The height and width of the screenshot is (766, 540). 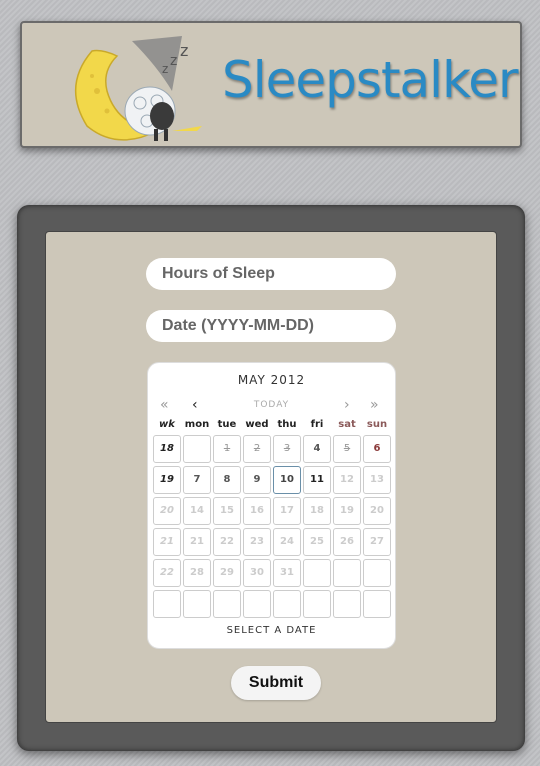 I want to click on sleeping-sheep-moon-logo: z z z, so click(x=138, y=88).